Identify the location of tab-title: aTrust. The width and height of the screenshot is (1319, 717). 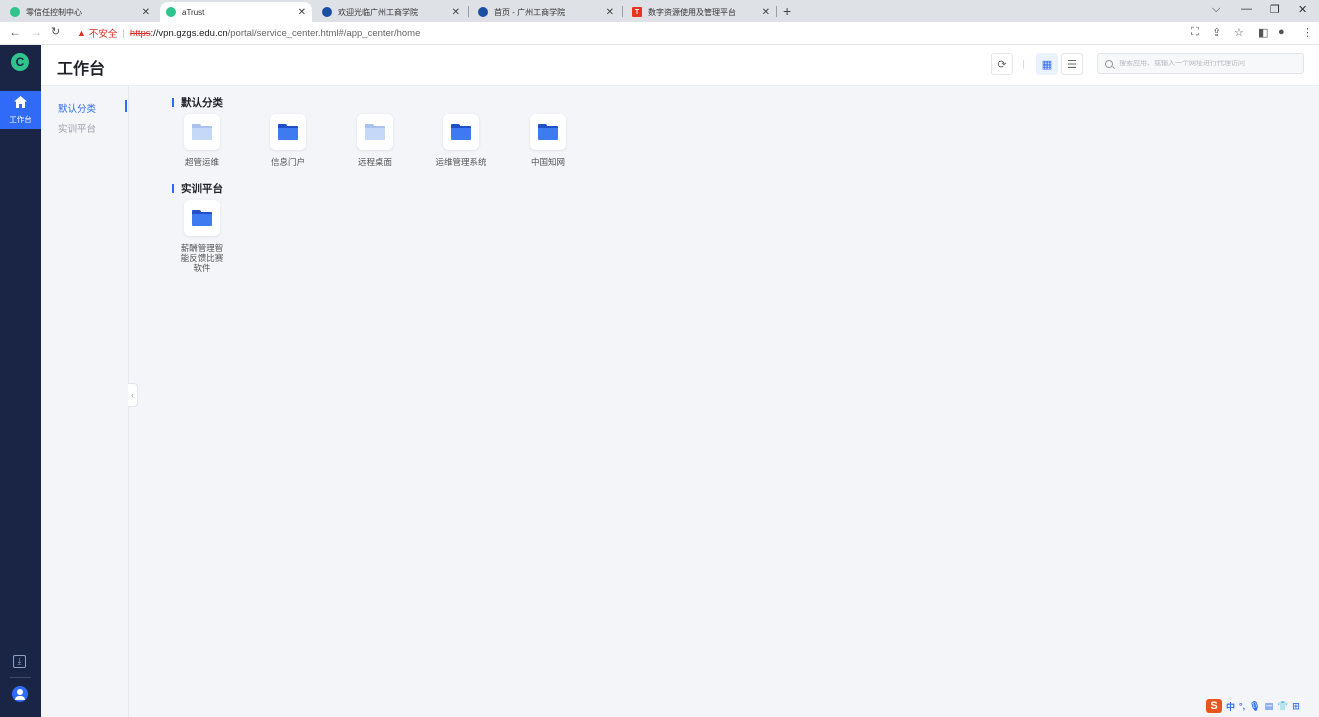
(193, 12).